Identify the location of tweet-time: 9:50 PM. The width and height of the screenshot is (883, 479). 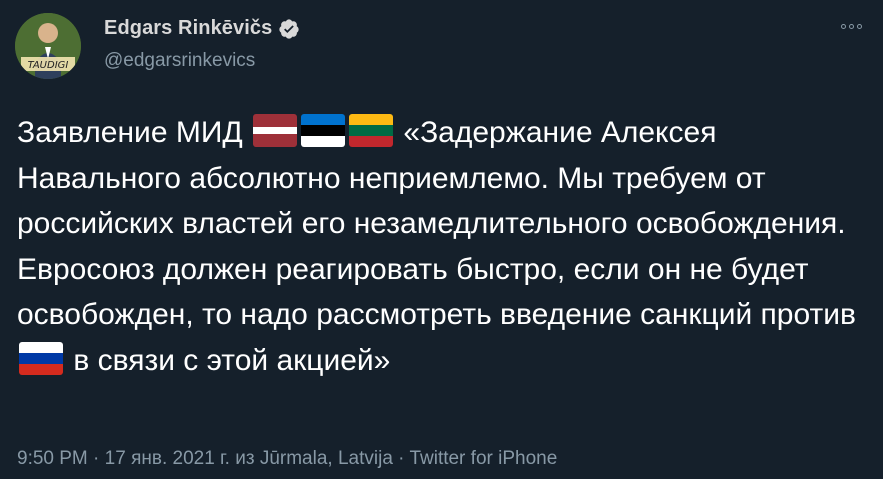
(52, 458).